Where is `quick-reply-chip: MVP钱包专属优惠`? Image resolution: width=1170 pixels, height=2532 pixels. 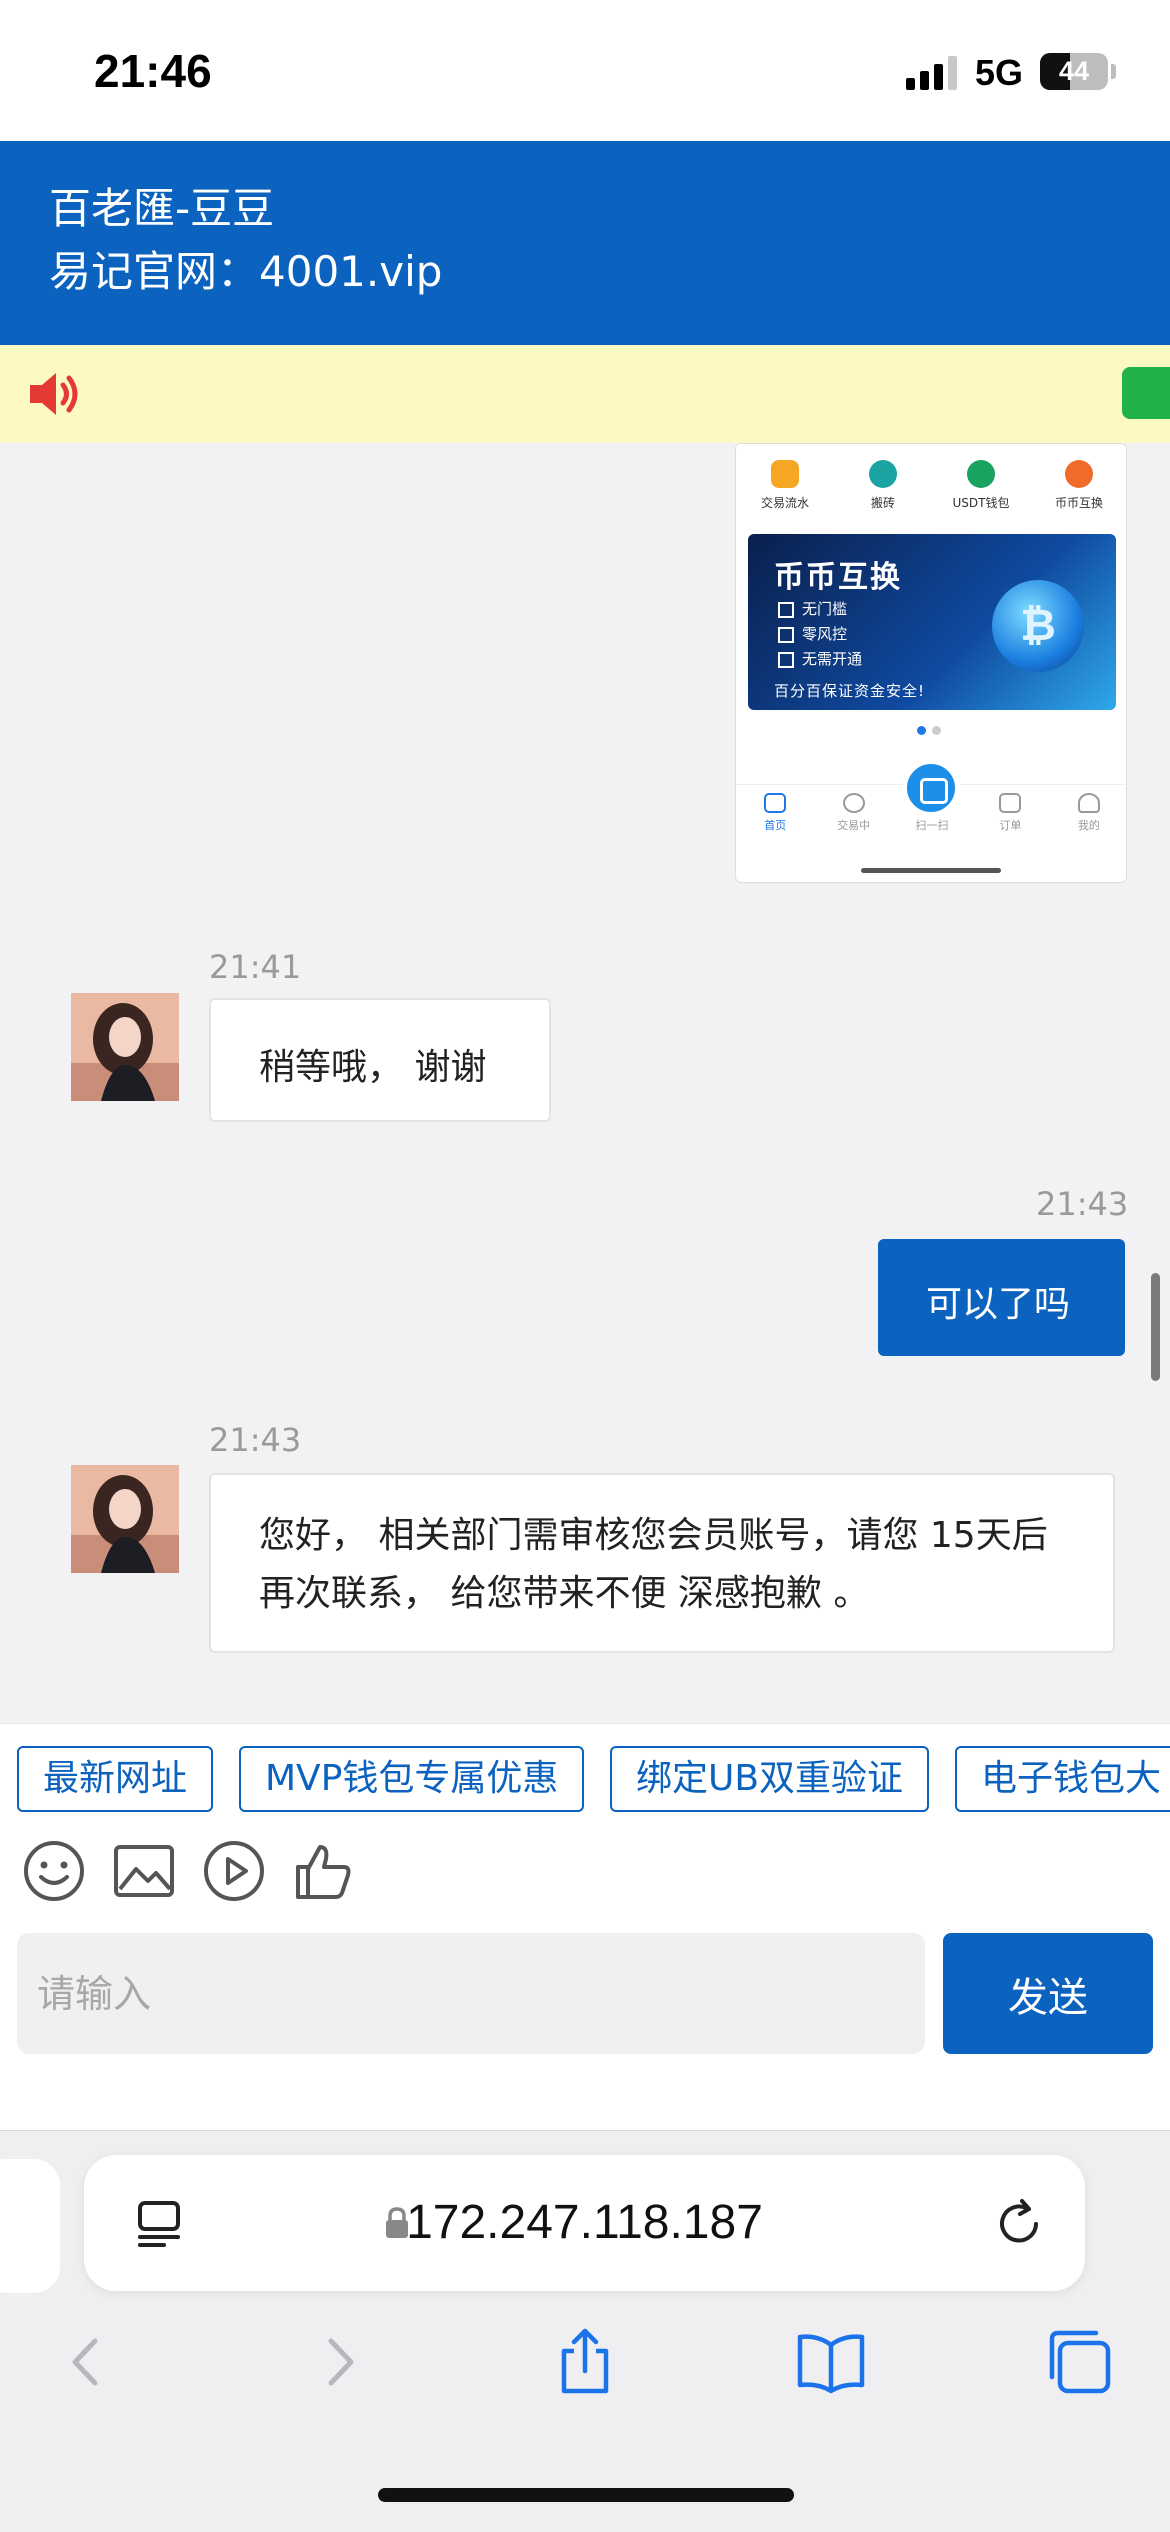 quick-reply-chip: MVP钱包专属优惠 is located at coordinates (412, 1779).